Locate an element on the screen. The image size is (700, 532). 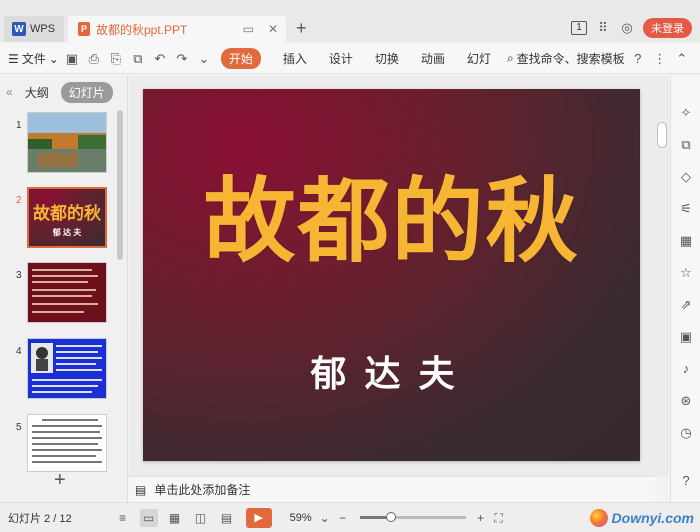
export-pdf-icon: ⎙ is located at coordinates (94, 59).